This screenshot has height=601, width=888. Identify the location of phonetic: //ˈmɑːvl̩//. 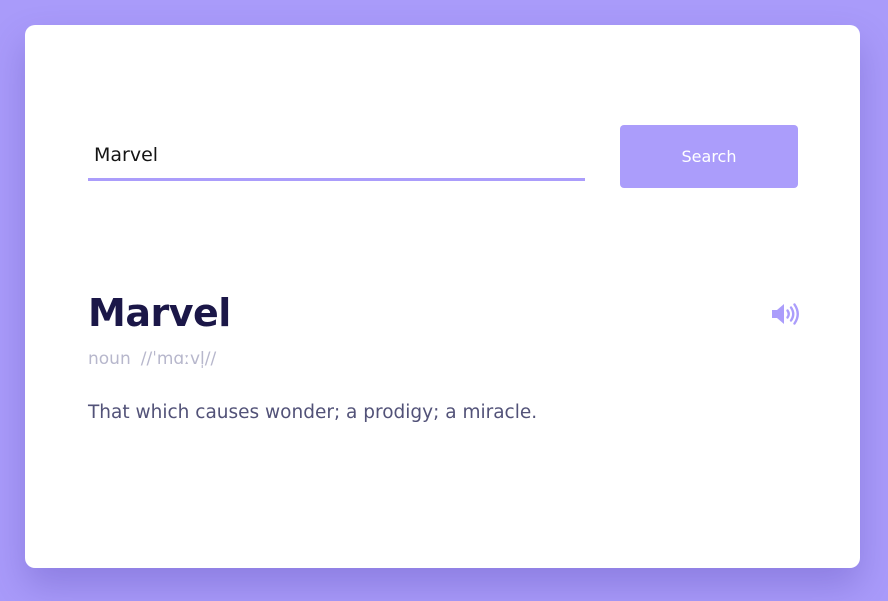
(178, 359).